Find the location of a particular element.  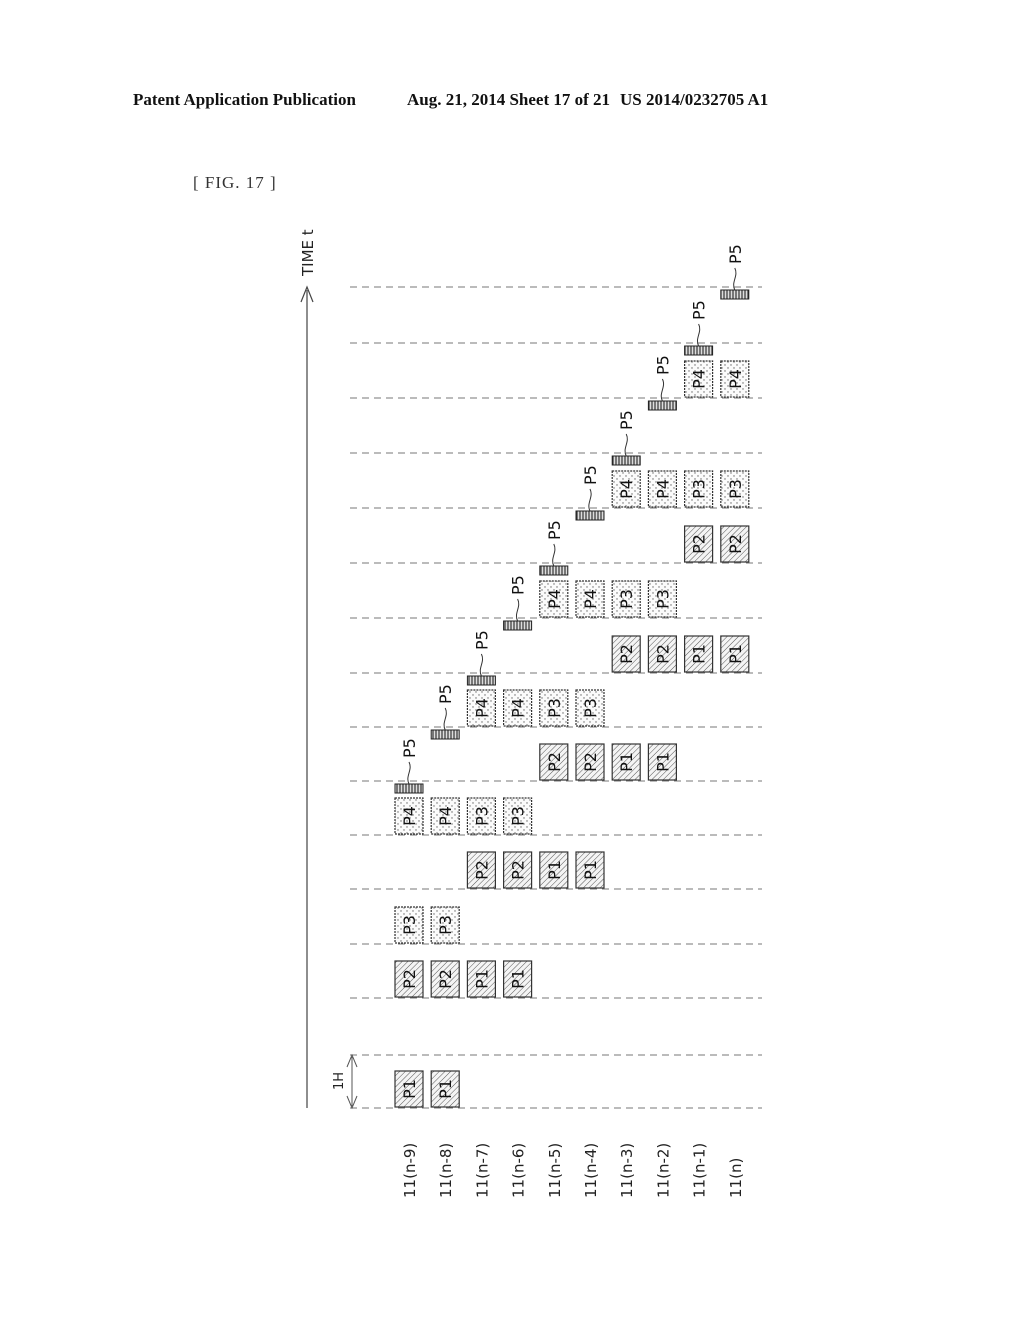

row-label: 11(n-1) is located at coordinates (700, 1170).